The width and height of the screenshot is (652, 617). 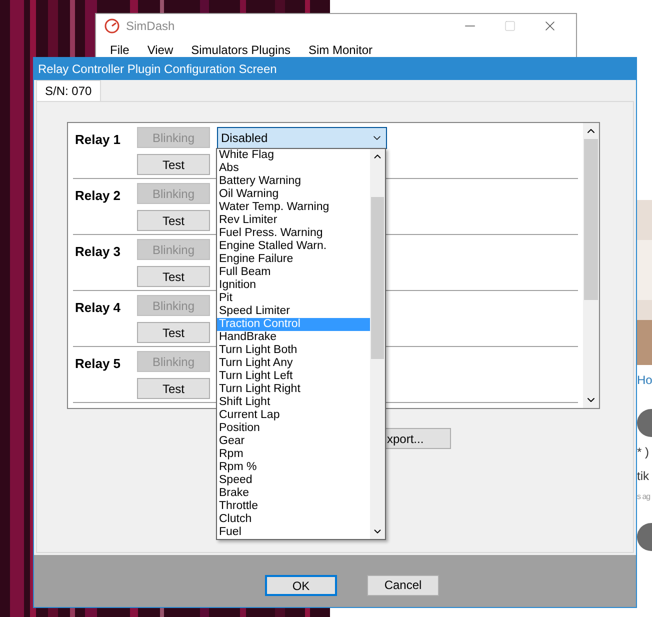 I want to click on menu-item: Sim Monitor, so click(x=340, y=50).